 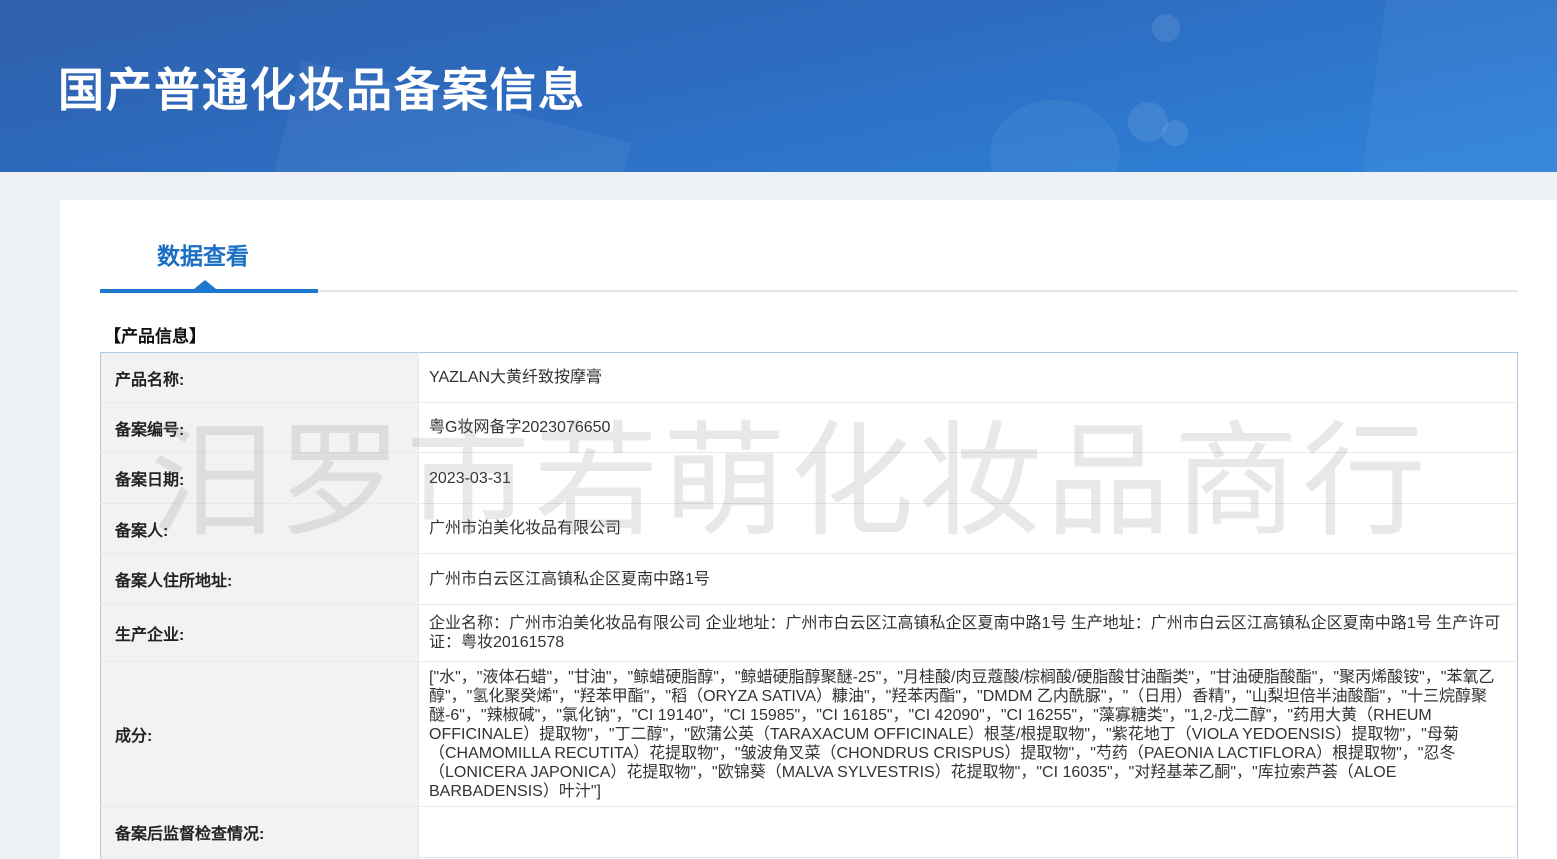 What do you see at coordinates (809, 286) in the screenshot?
I see `tab-bar-rule` at bounding box center [809, 286].